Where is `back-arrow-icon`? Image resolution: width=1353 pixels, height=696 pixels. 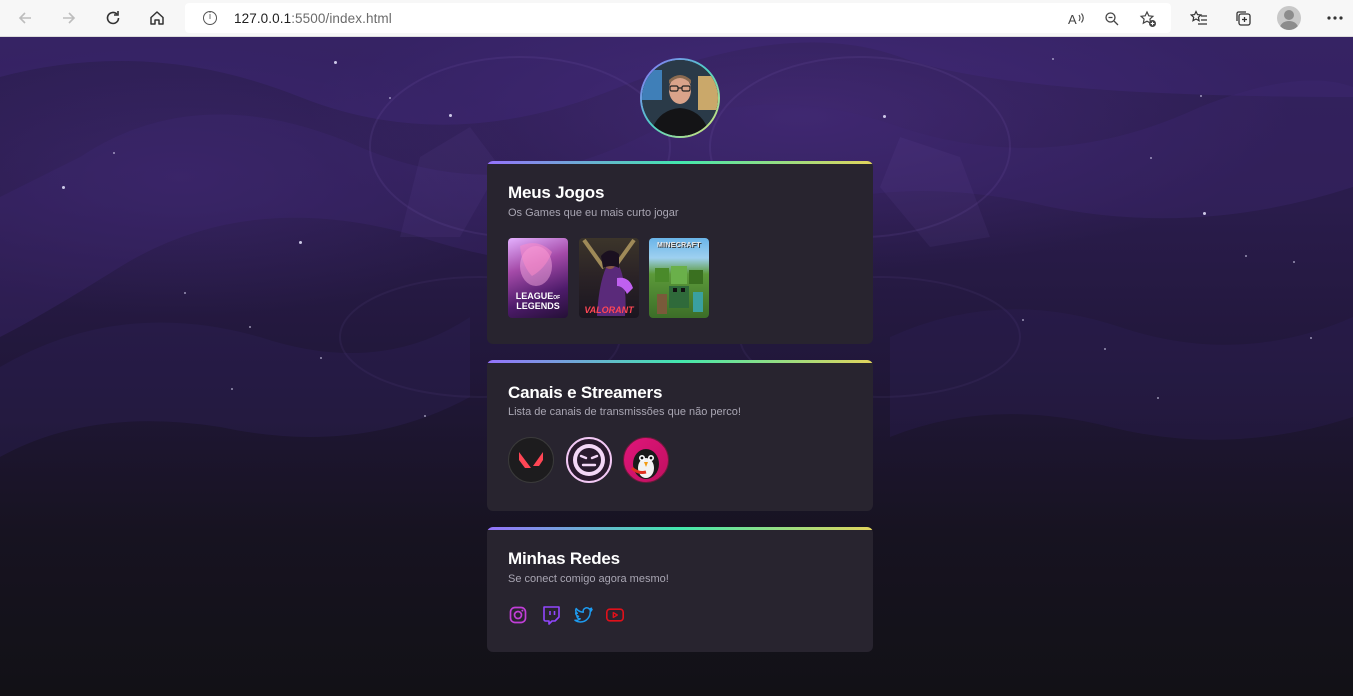
back-arrow-icon is located at coordinates (24, 18).